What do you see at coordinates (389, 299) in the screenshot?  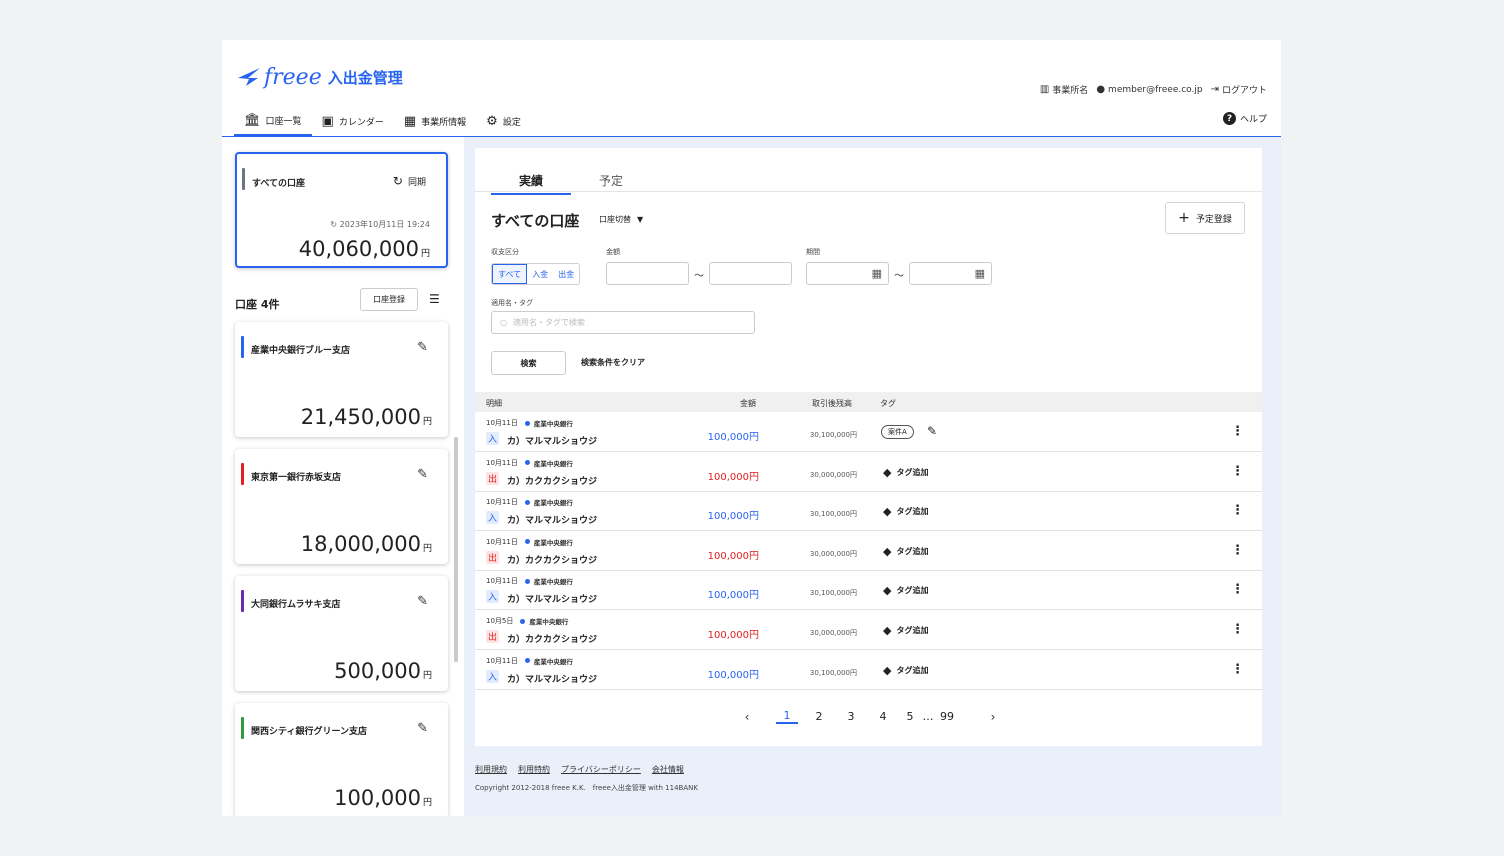 I see `register-account-button: 口座登録` at bounding box center [389, 299].